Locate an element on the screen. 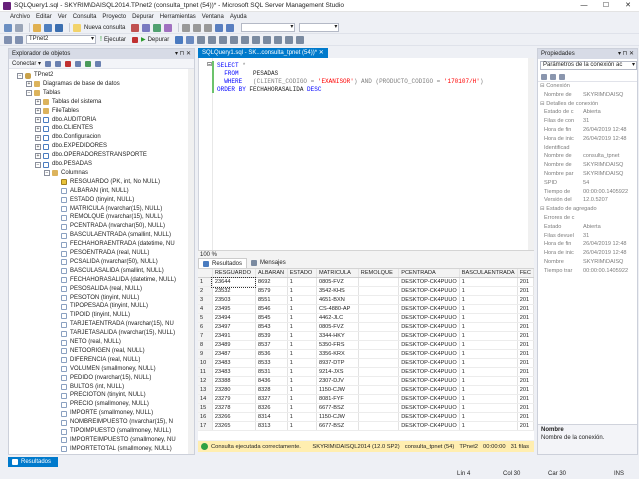 This screenshot has height=479, width=639. paste-icon is located at coordinates (208, 27).